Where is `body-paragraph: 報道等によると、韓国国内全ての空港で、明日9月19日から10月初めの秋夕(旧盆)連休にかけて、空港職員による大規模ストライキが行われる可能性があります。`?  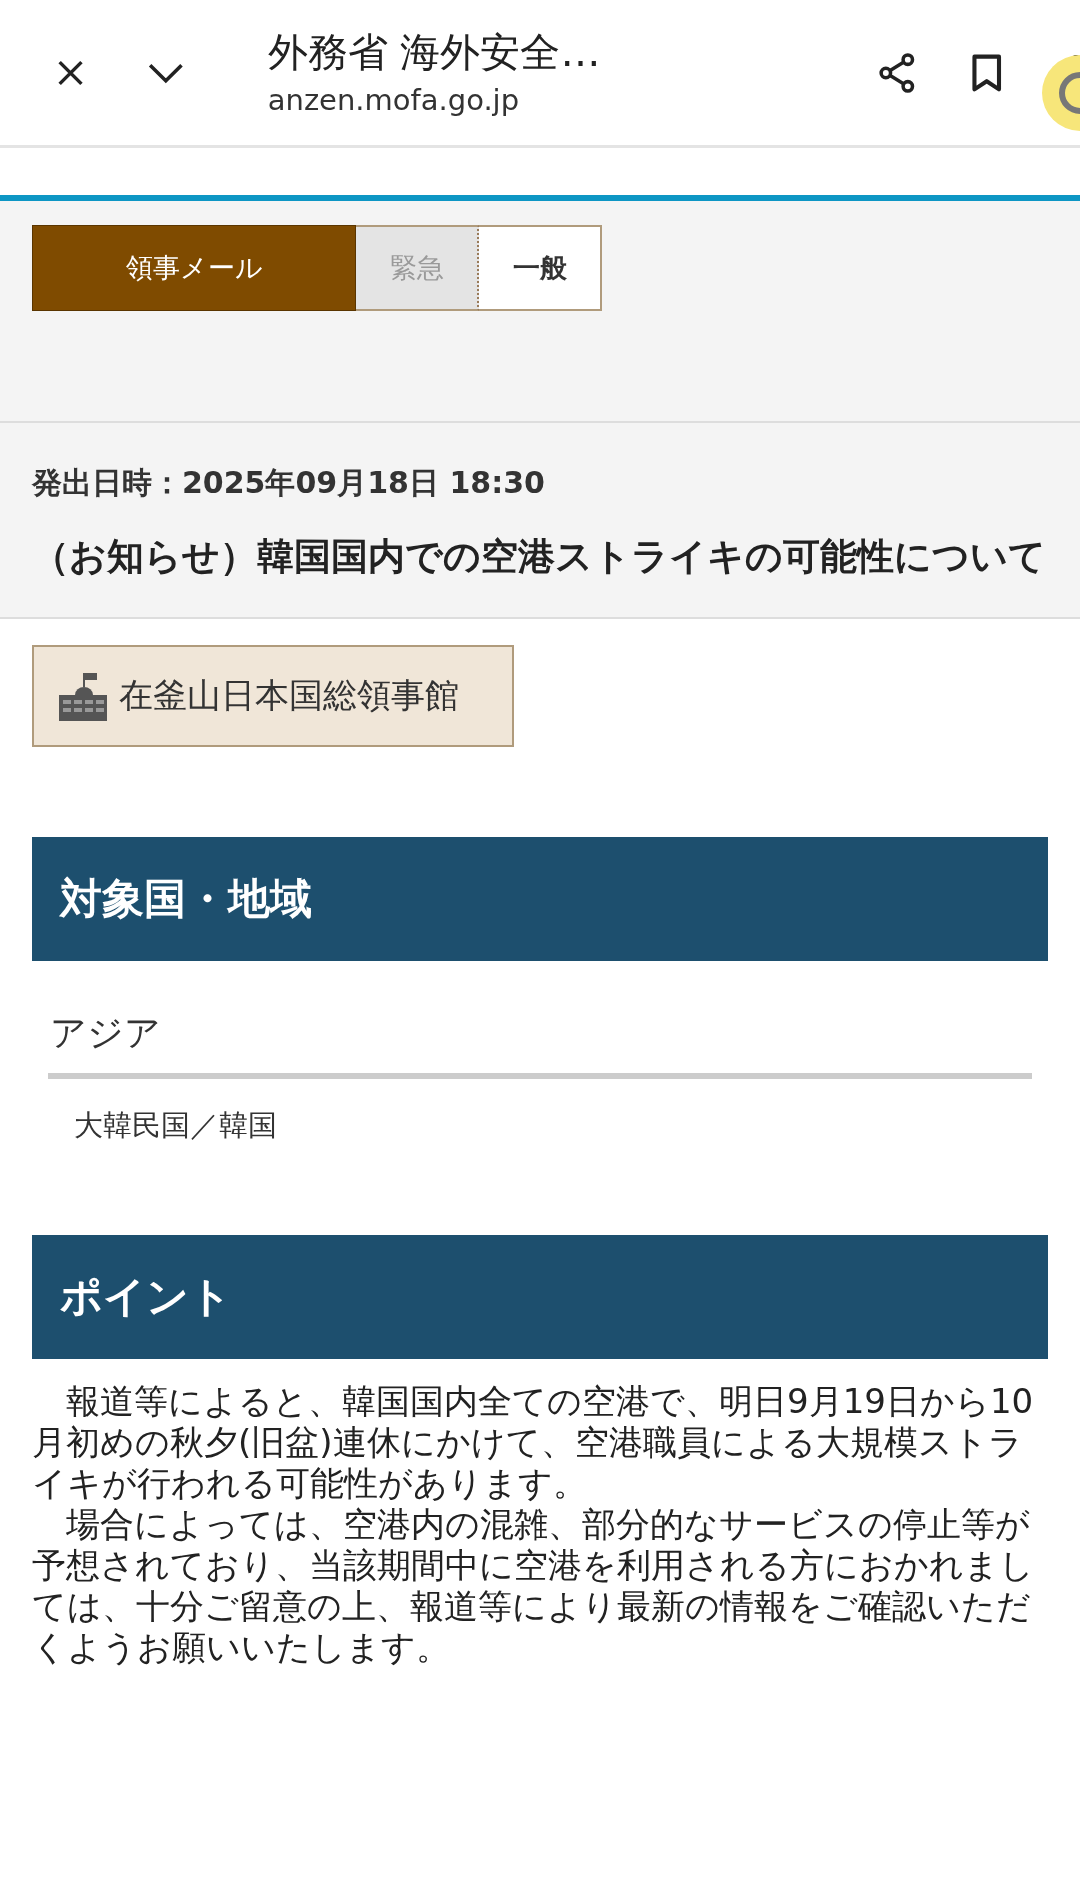
body-paragraph: 報道等によると、韓国国内全ての空港で、明日9月19日から10月初めの秋夕(旧盆)連休にかけて、空港職員による大規模ストライキが行われる可能性があります。 is located at coordinates (533, 1442).